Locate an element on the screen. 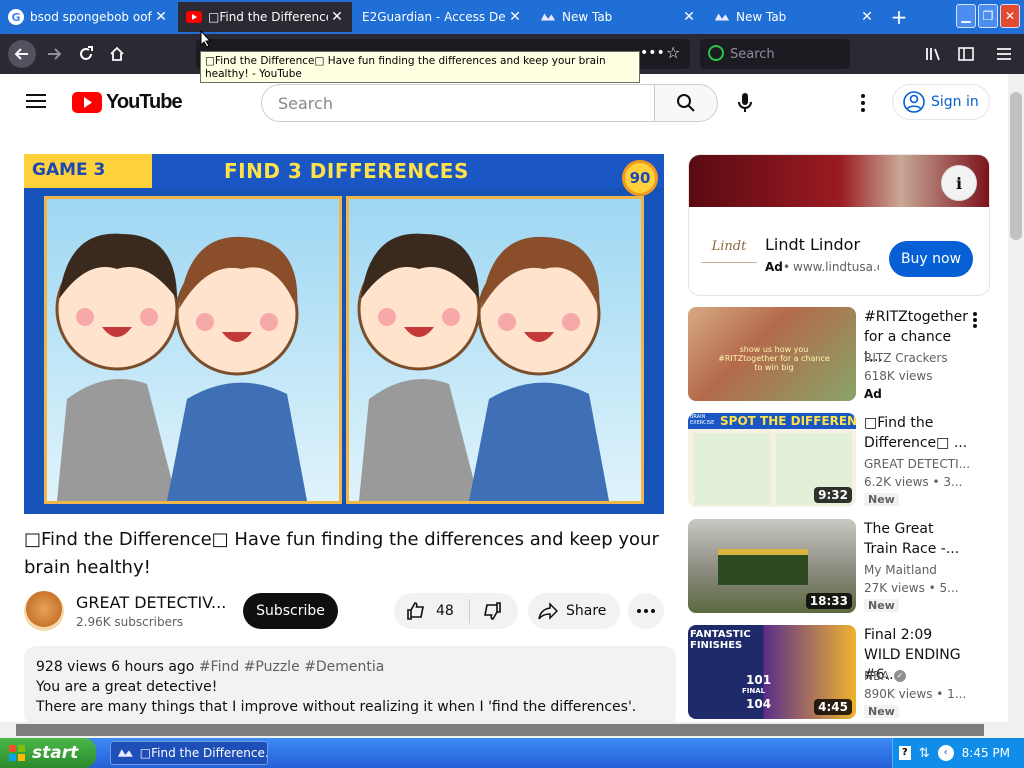 This screenshot has width=1024, height=768. sidebar-icon is located at coordinates (966, 54).